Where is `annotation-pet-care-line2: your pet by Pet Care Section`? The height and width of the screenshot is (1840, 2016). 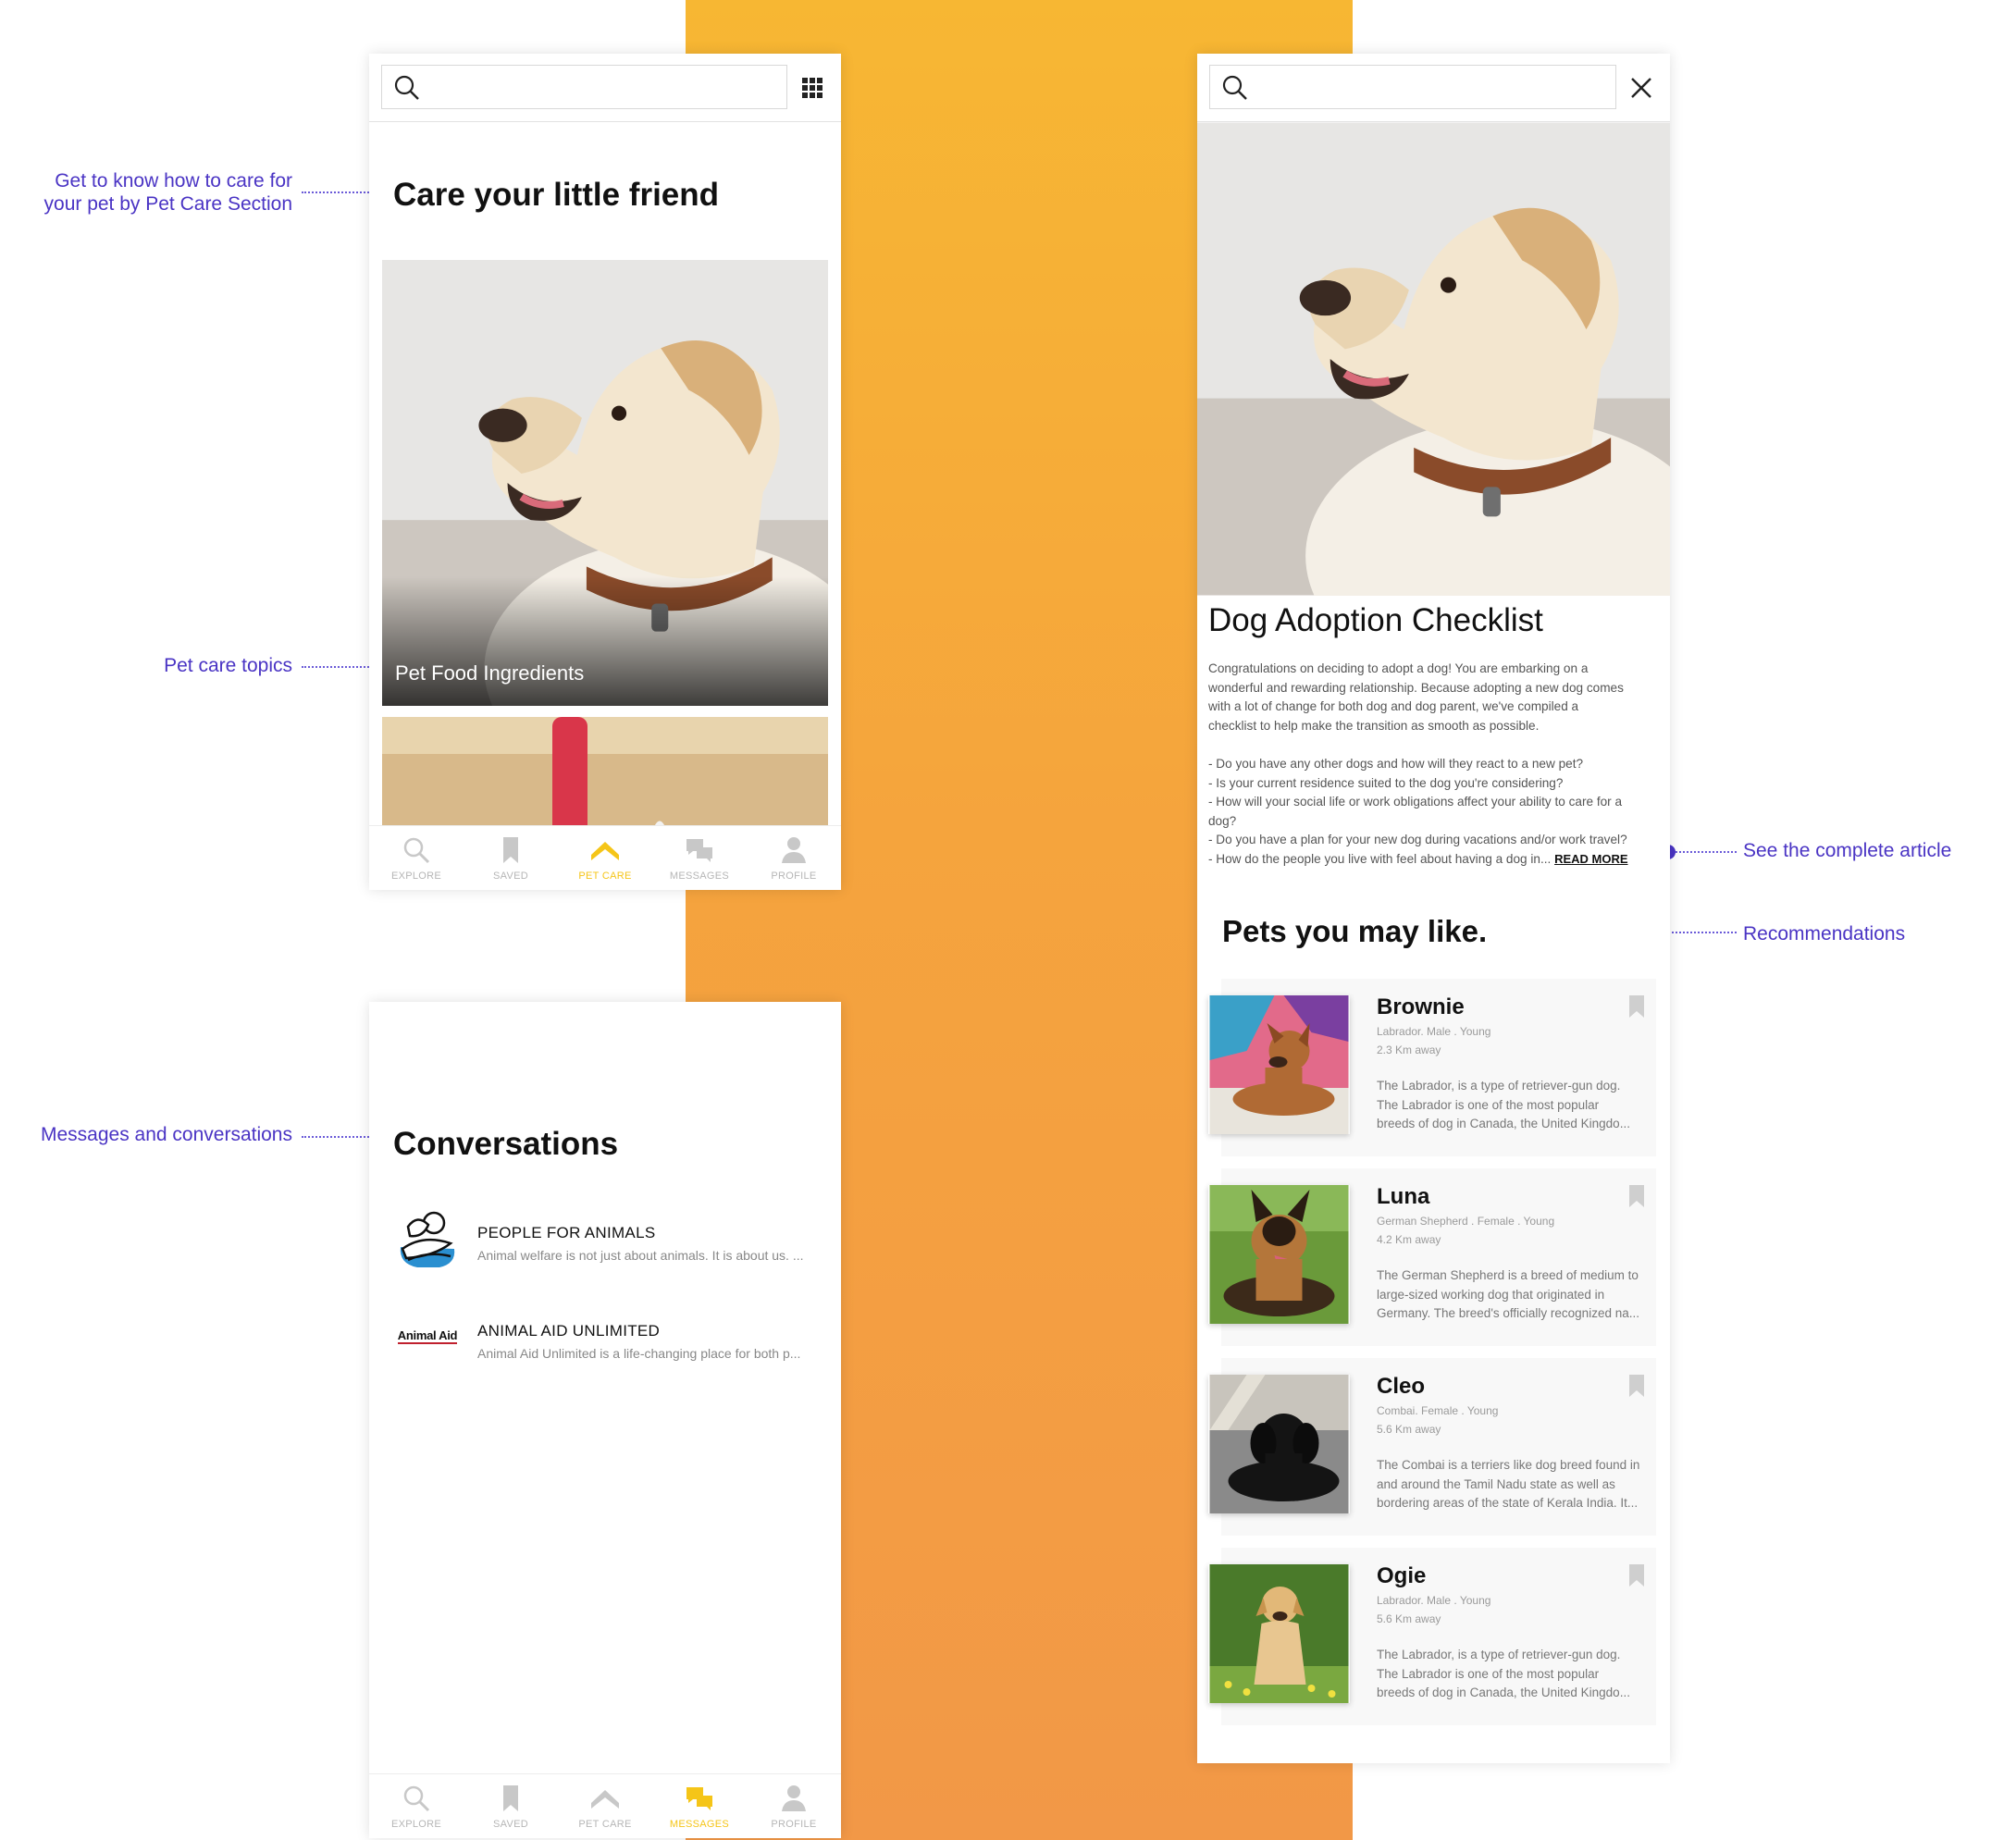 annotation-pet-care-line2: your pet by Pet Care Section is located at coordinates (167, 204).